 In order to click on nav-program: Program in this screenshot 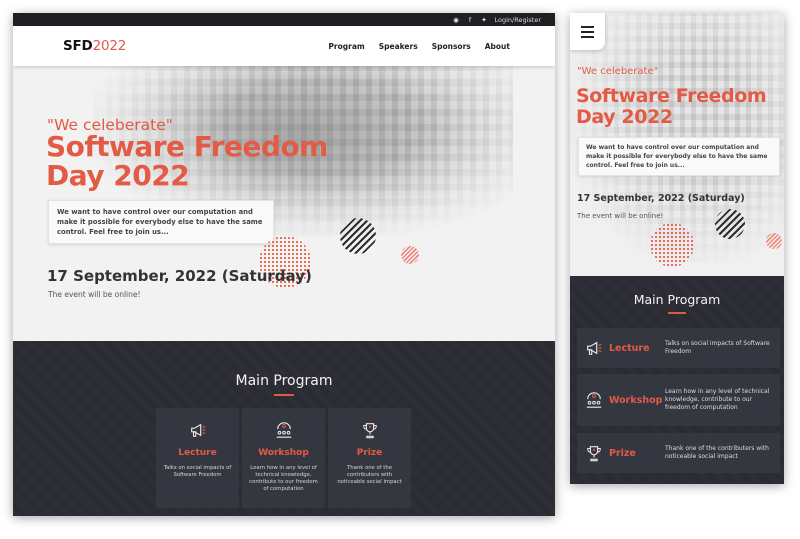, I will do `click(346, 46)`.